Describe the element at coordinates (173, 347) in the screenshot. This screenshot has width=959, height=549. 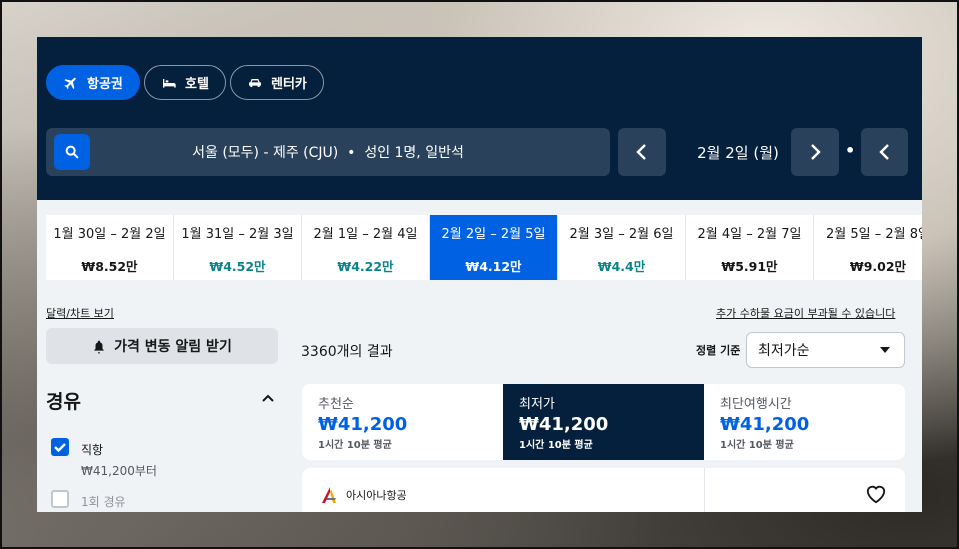
I see `price-alert-label: 가격 변동 알림 받기` at that location.